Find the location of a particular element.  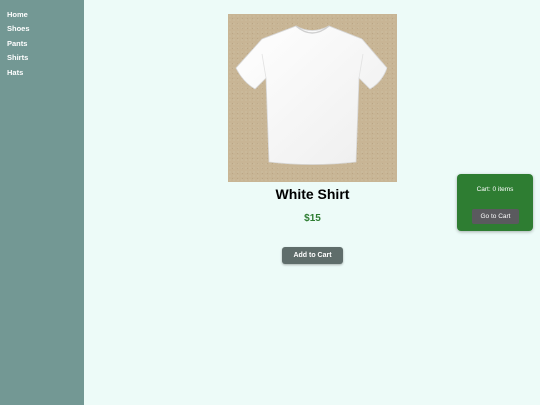

product-title: White Shirt is located at coordinates (312, 194).